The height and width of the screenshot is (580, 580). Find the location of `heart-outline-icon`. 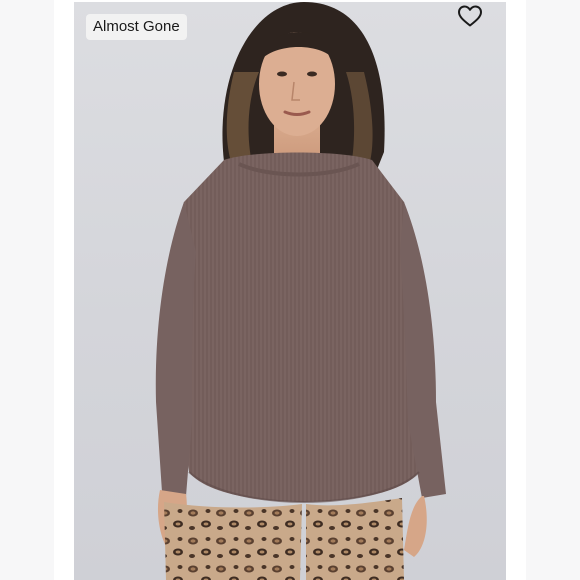

heart-outline-icon is located at coordinates (470, 16).